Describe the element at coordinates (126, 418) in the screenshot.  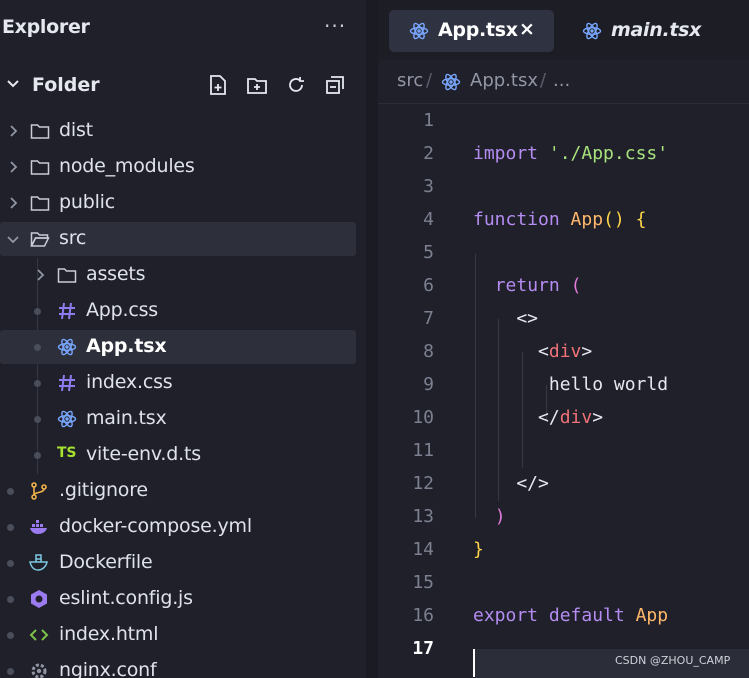
I see `tree-item-label: main.tsx` at that location.